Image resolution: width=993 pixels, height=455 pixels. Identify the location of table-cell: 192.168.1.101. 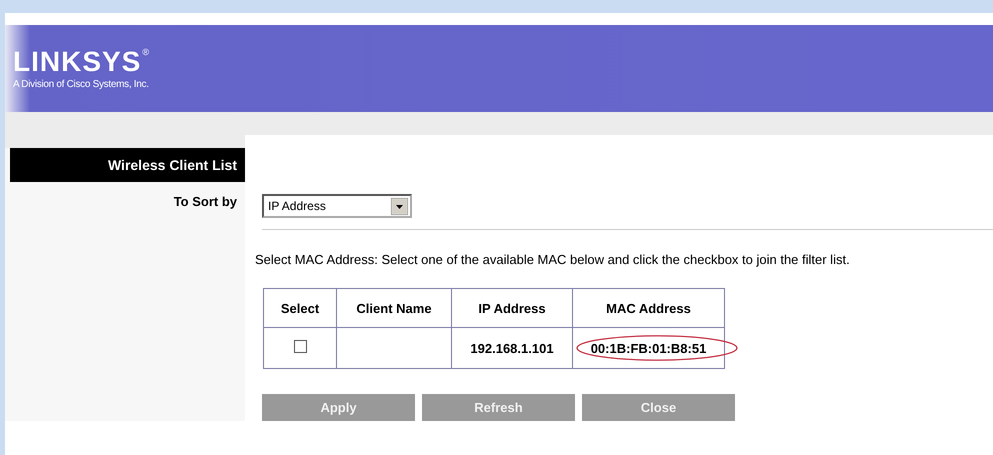
(512, 348).